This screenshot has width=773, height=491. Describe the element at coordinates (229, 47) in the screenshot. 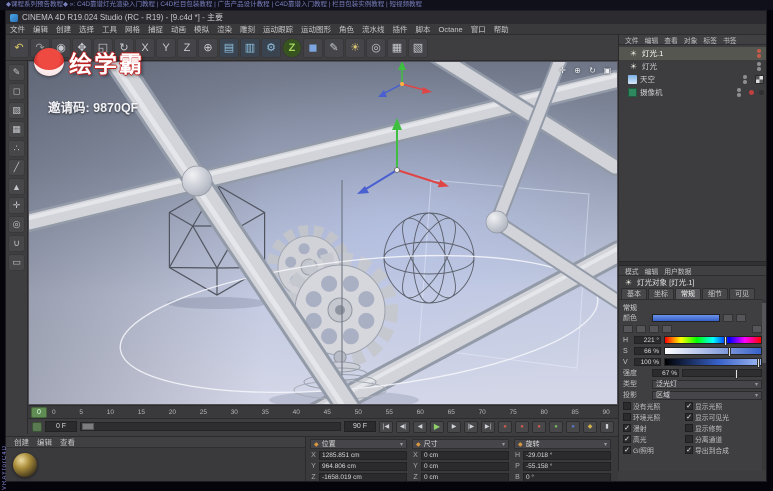

I see `render-view-icon: ▤` at that location.